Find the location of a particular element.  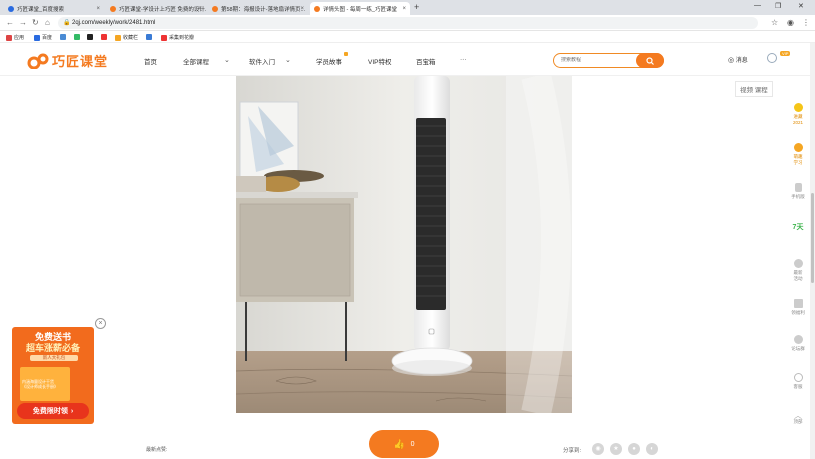

bookmarks-bar: 应用 百度 收藏栏 采集到花瓣 is located at coordinates (407, 37).